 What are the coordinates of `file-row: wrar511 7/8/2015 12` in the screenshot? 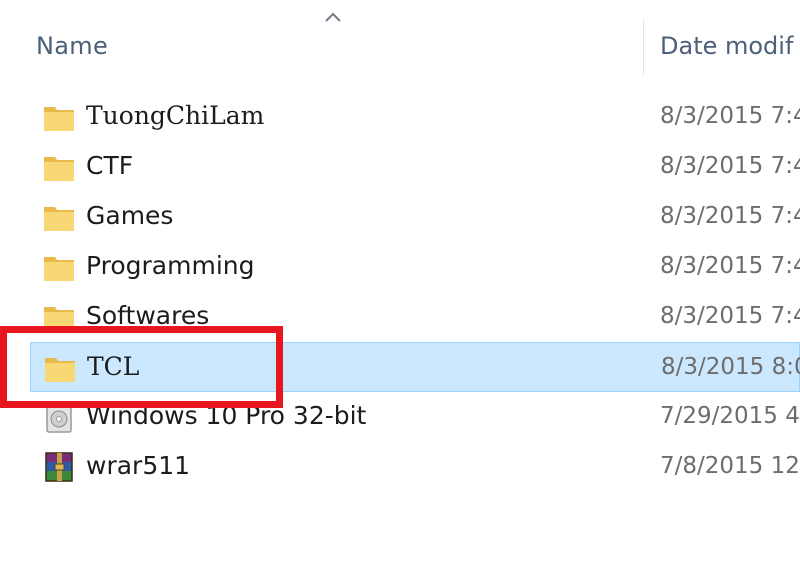 It's located at (415, 467).